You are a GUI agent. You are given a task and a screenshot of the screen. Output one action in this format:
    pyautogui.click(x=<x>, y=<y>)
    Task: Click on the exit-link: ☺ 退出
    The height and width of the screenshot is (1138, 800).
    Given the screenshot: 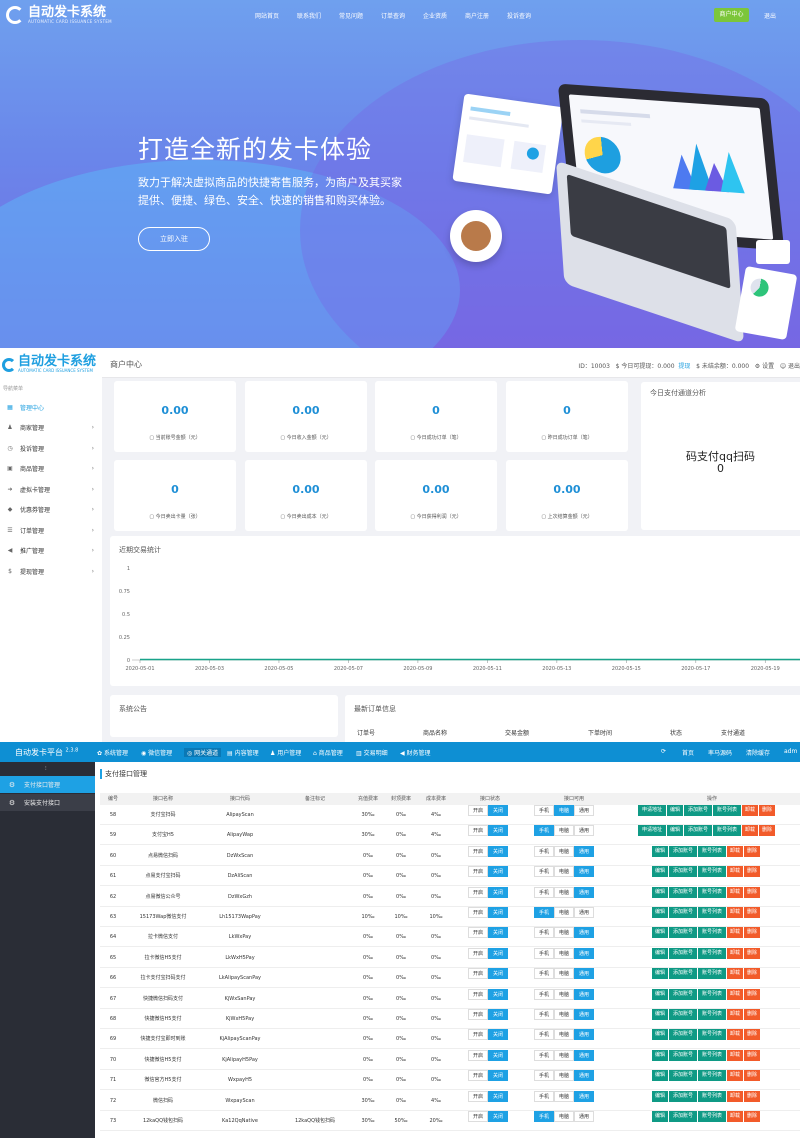 What is the action you would take?
    pyautogui.click(x=790, y=366)
    